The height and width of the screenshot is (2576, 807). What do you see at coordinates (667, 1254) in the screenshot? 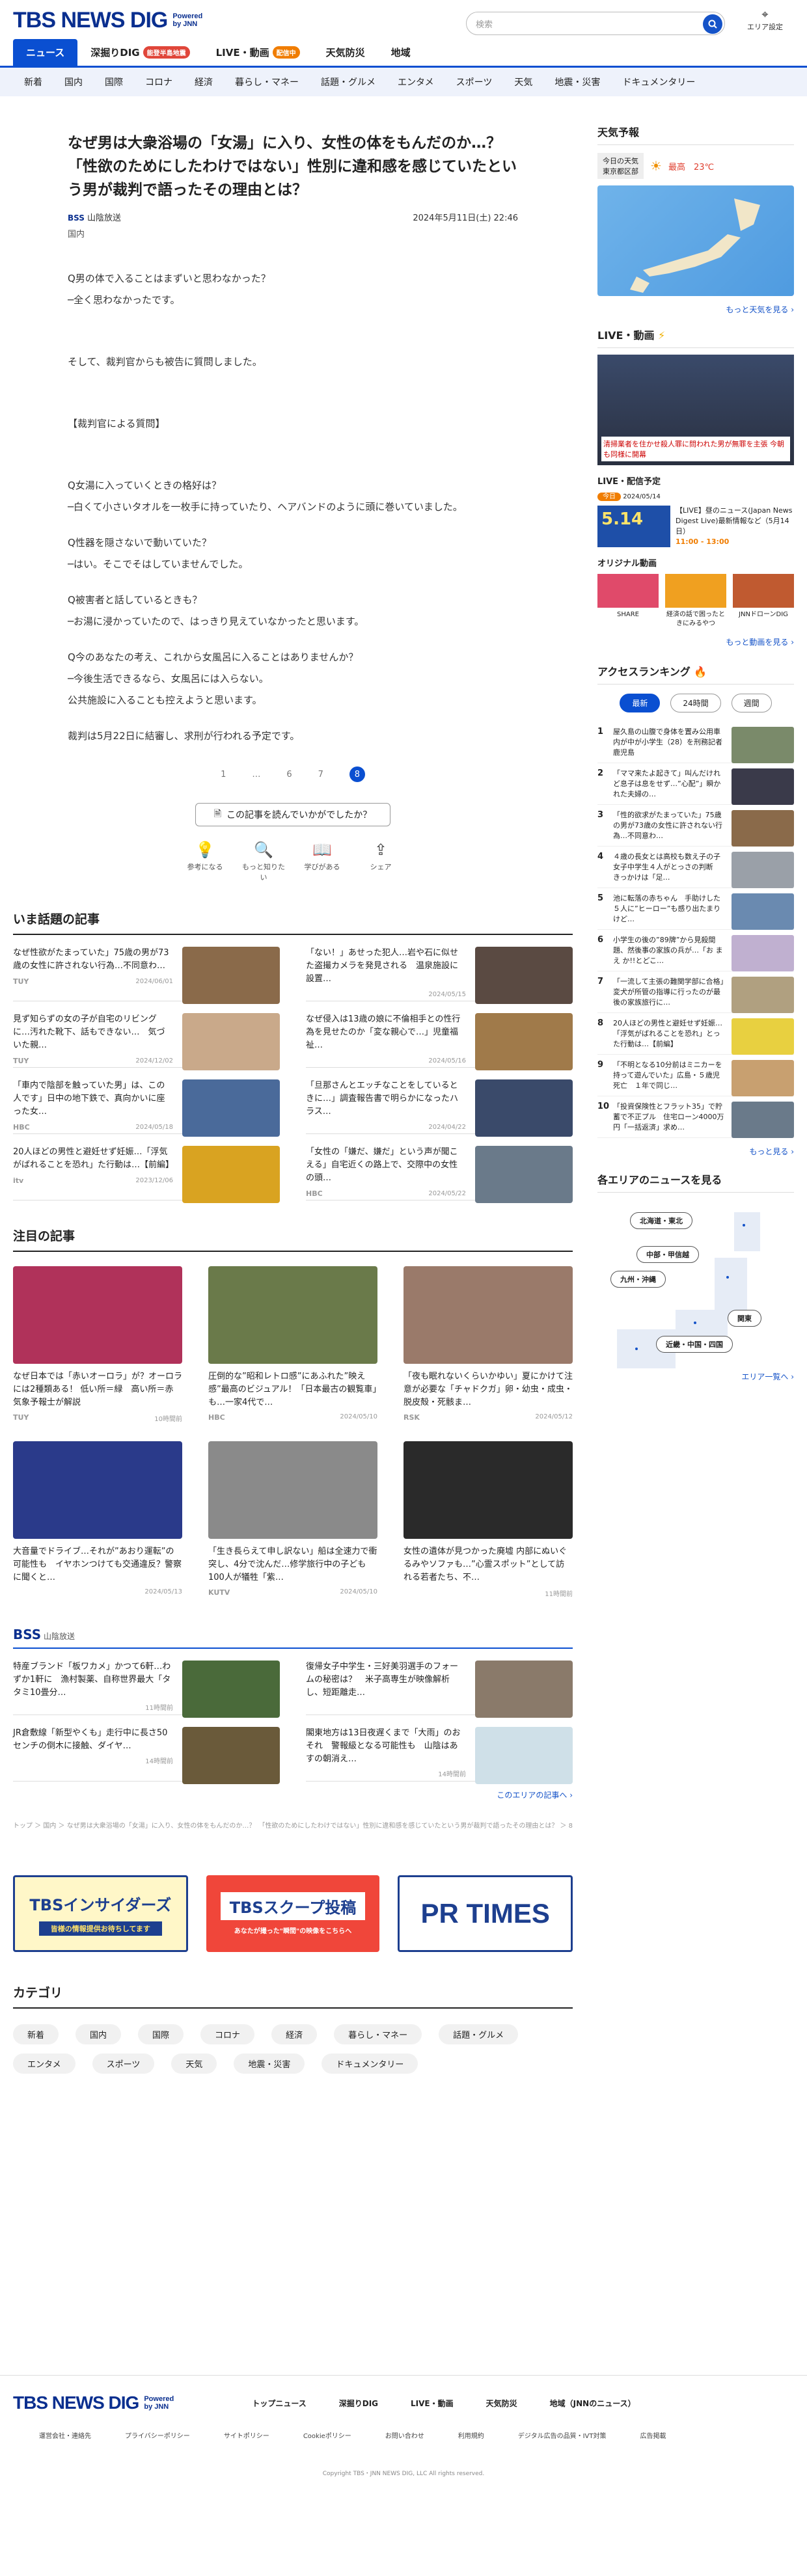
I see `area-chubu: 中部・甲信越` at bounding box center [667, 1254].